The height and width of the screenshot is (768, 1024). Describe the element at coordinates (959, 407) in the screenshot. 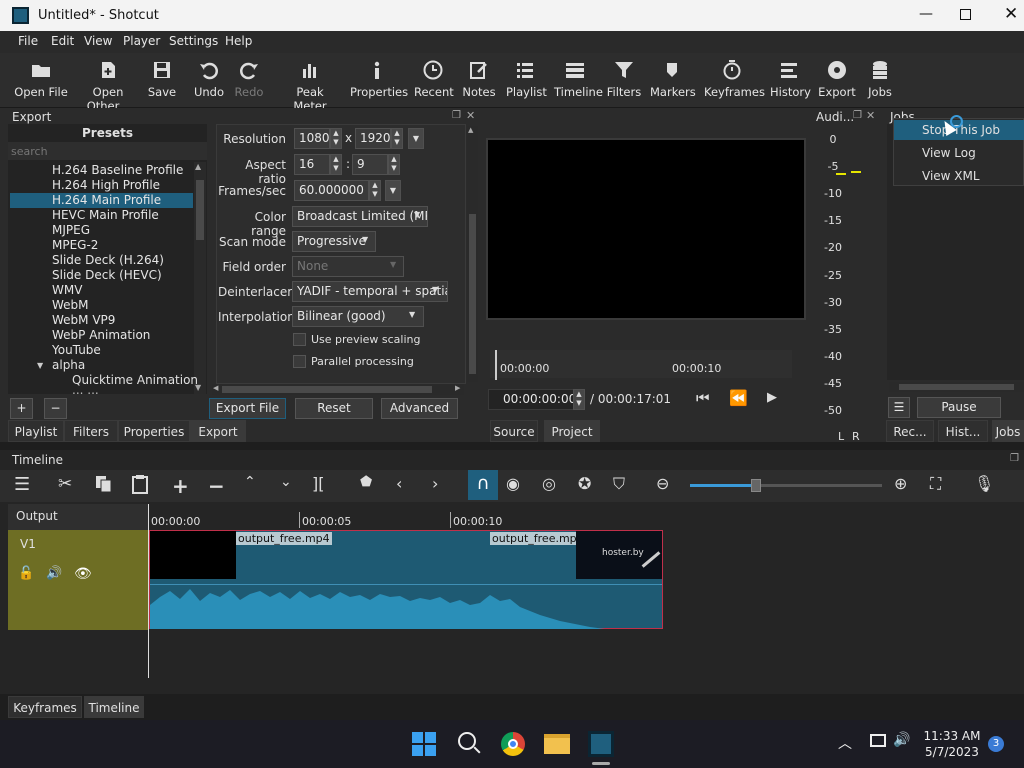

I see `pause-button: Pause` at that location.